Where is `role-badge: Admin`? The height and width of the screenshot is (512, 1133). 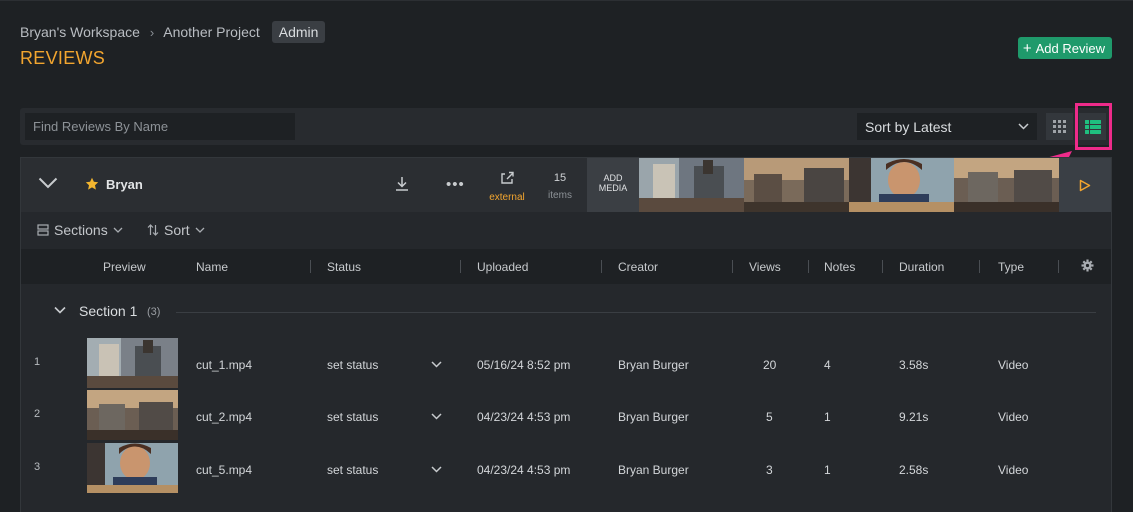 role-badge: Admin is located at coordinates (298, 32).